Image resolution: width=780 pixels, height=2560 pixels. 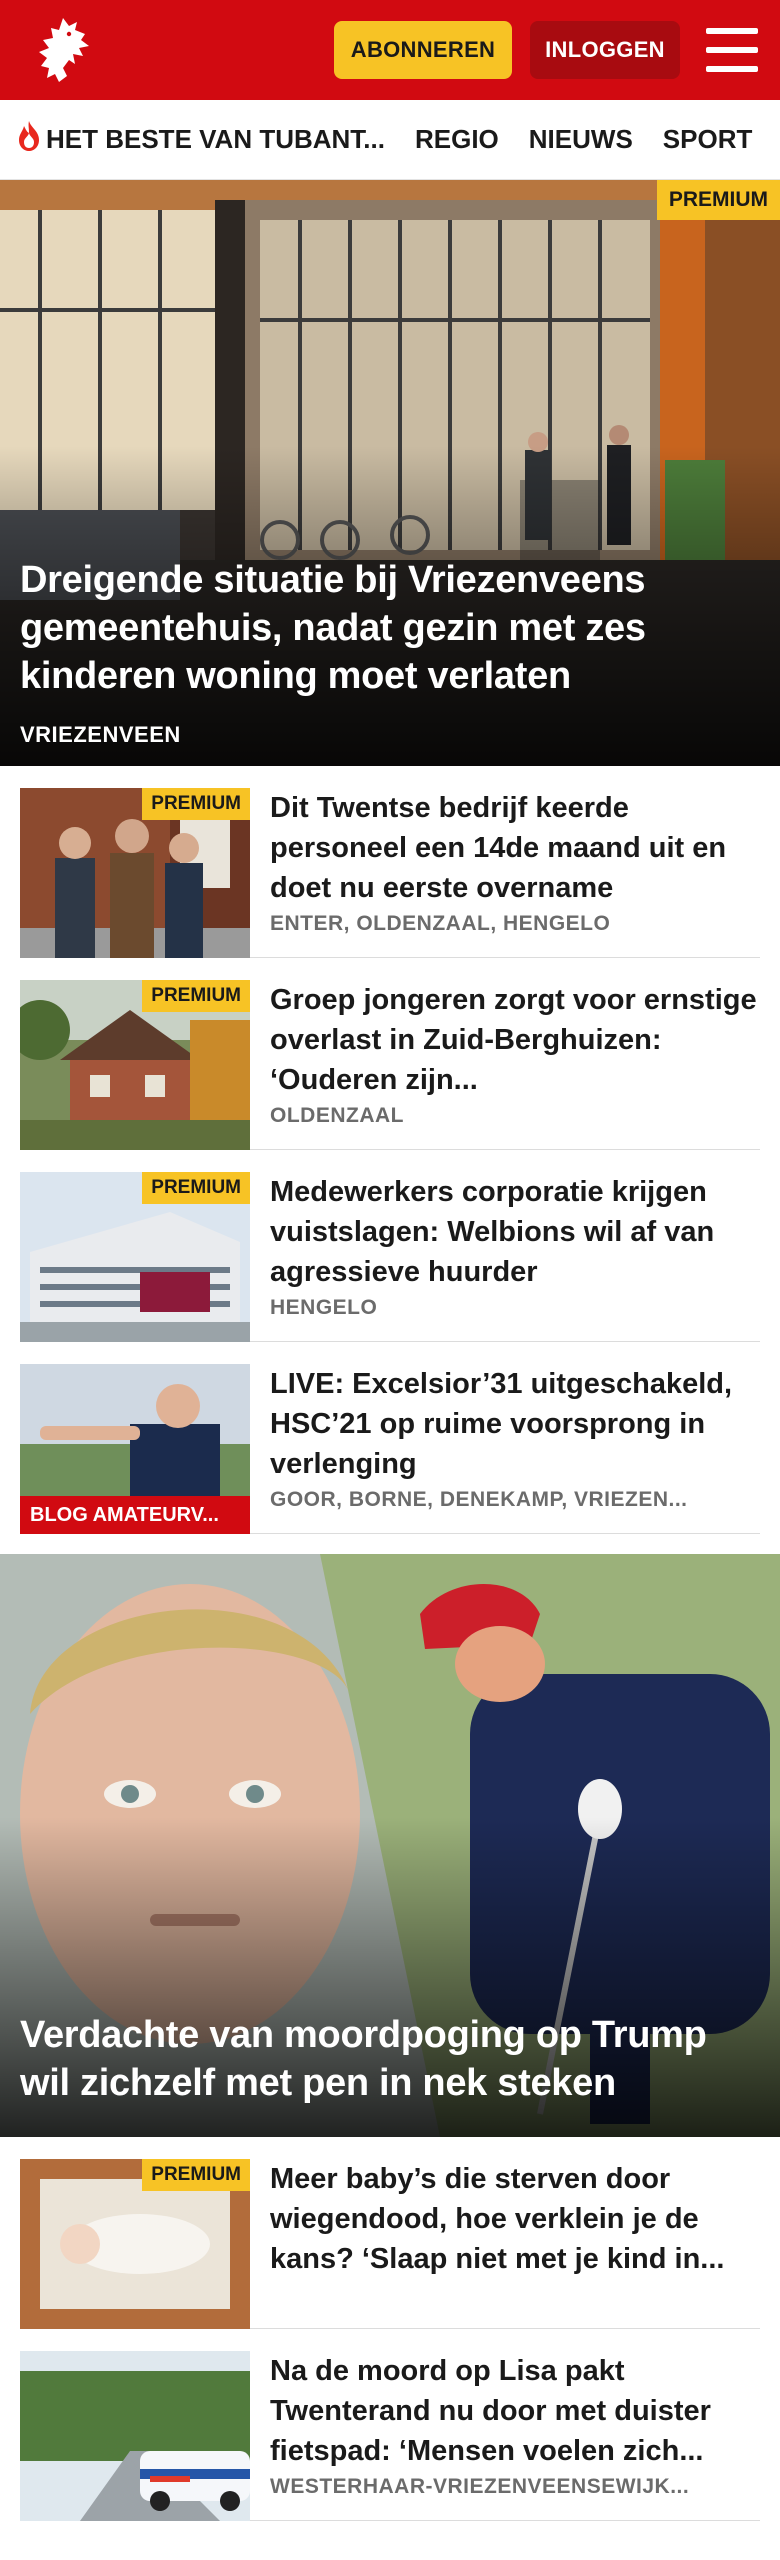 What do you see at coordinates (100, 734) in the screenshot?
I see `hero-location-tag: VRIEZENVEEN` at bounding box center [100, 734].